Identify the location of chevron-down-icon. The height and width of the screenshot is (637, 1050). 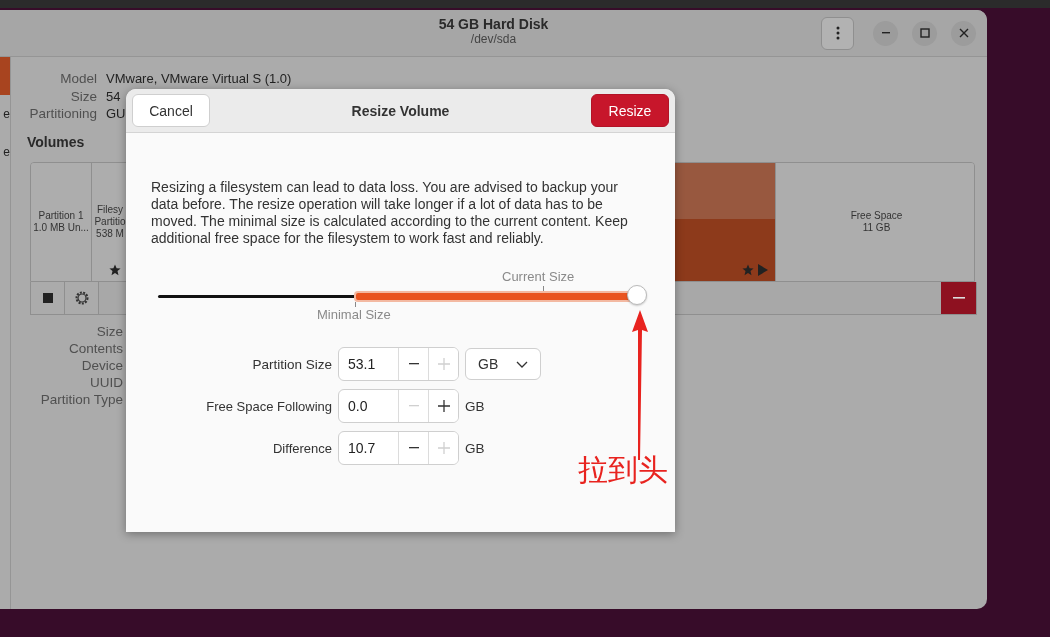
(522, 364).